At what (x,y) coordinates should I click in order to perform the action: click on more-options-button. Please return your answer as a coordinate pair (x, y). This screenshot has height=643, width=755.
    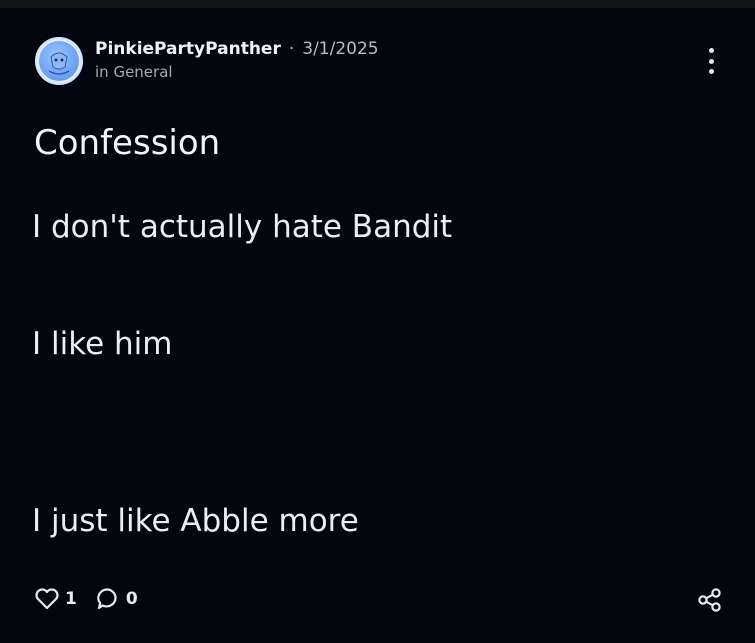
    Looking at the image, I should click on (711, 61).